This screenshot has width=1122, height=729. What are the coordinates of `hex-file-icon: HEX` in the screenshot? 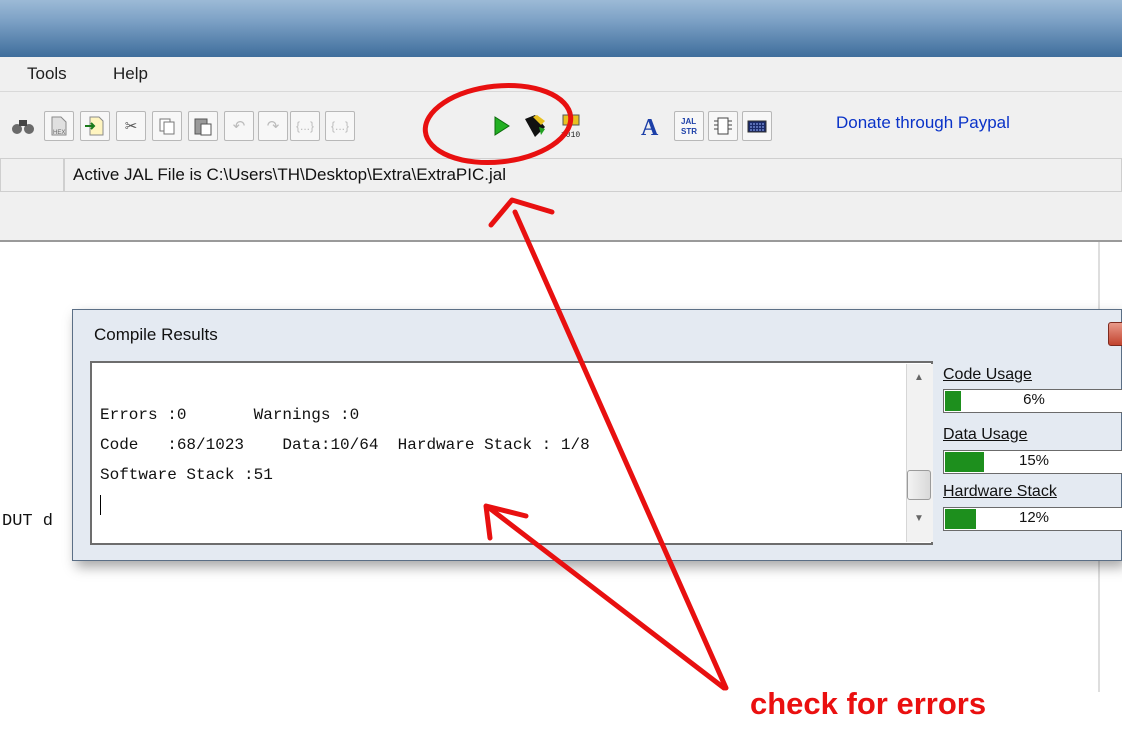 It's located at (59, 126).